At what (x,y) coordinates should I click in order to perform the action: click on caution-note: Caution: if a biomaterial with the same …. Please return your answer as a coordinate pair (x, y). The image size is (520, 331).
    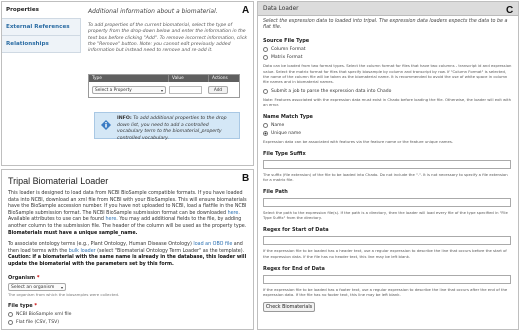
    Looking at the image, I should click on (127, 261).